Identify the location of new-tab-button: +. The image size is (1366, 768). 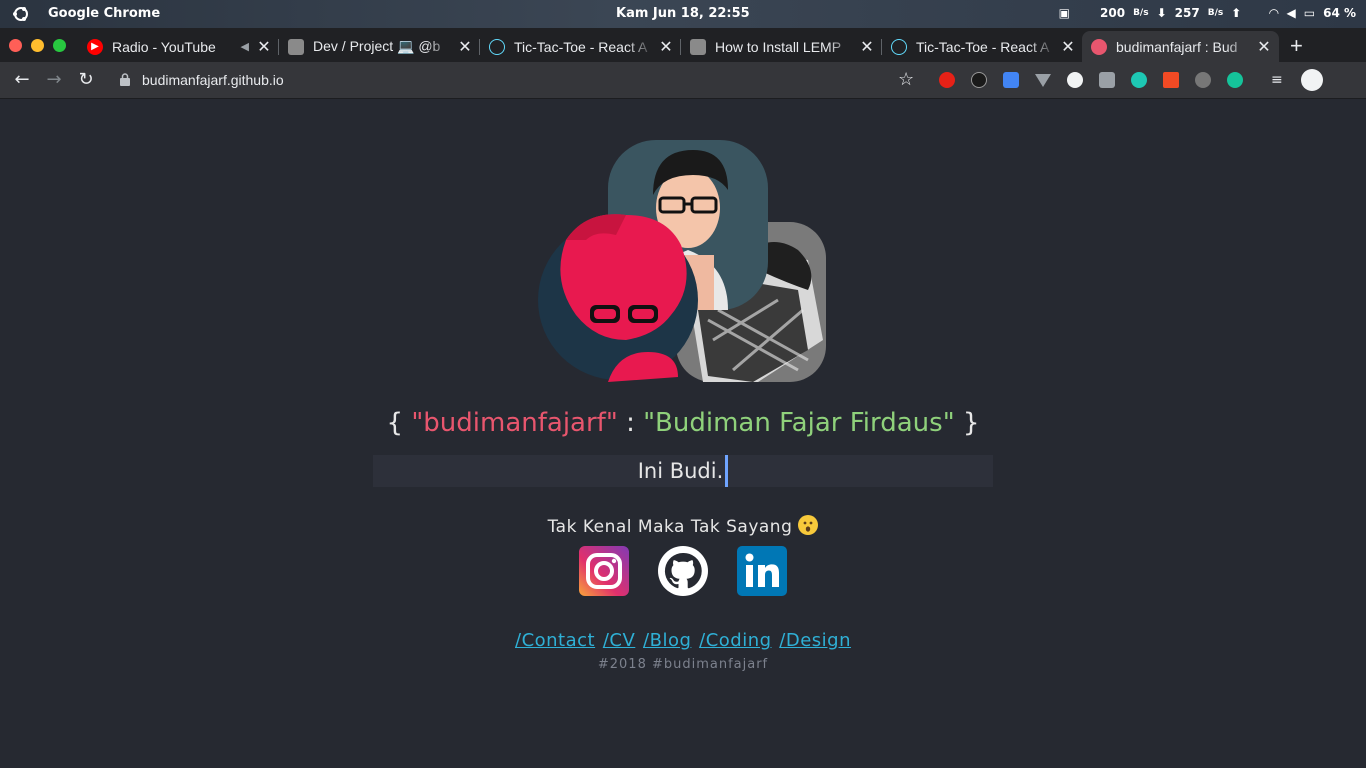
(1296, 46).